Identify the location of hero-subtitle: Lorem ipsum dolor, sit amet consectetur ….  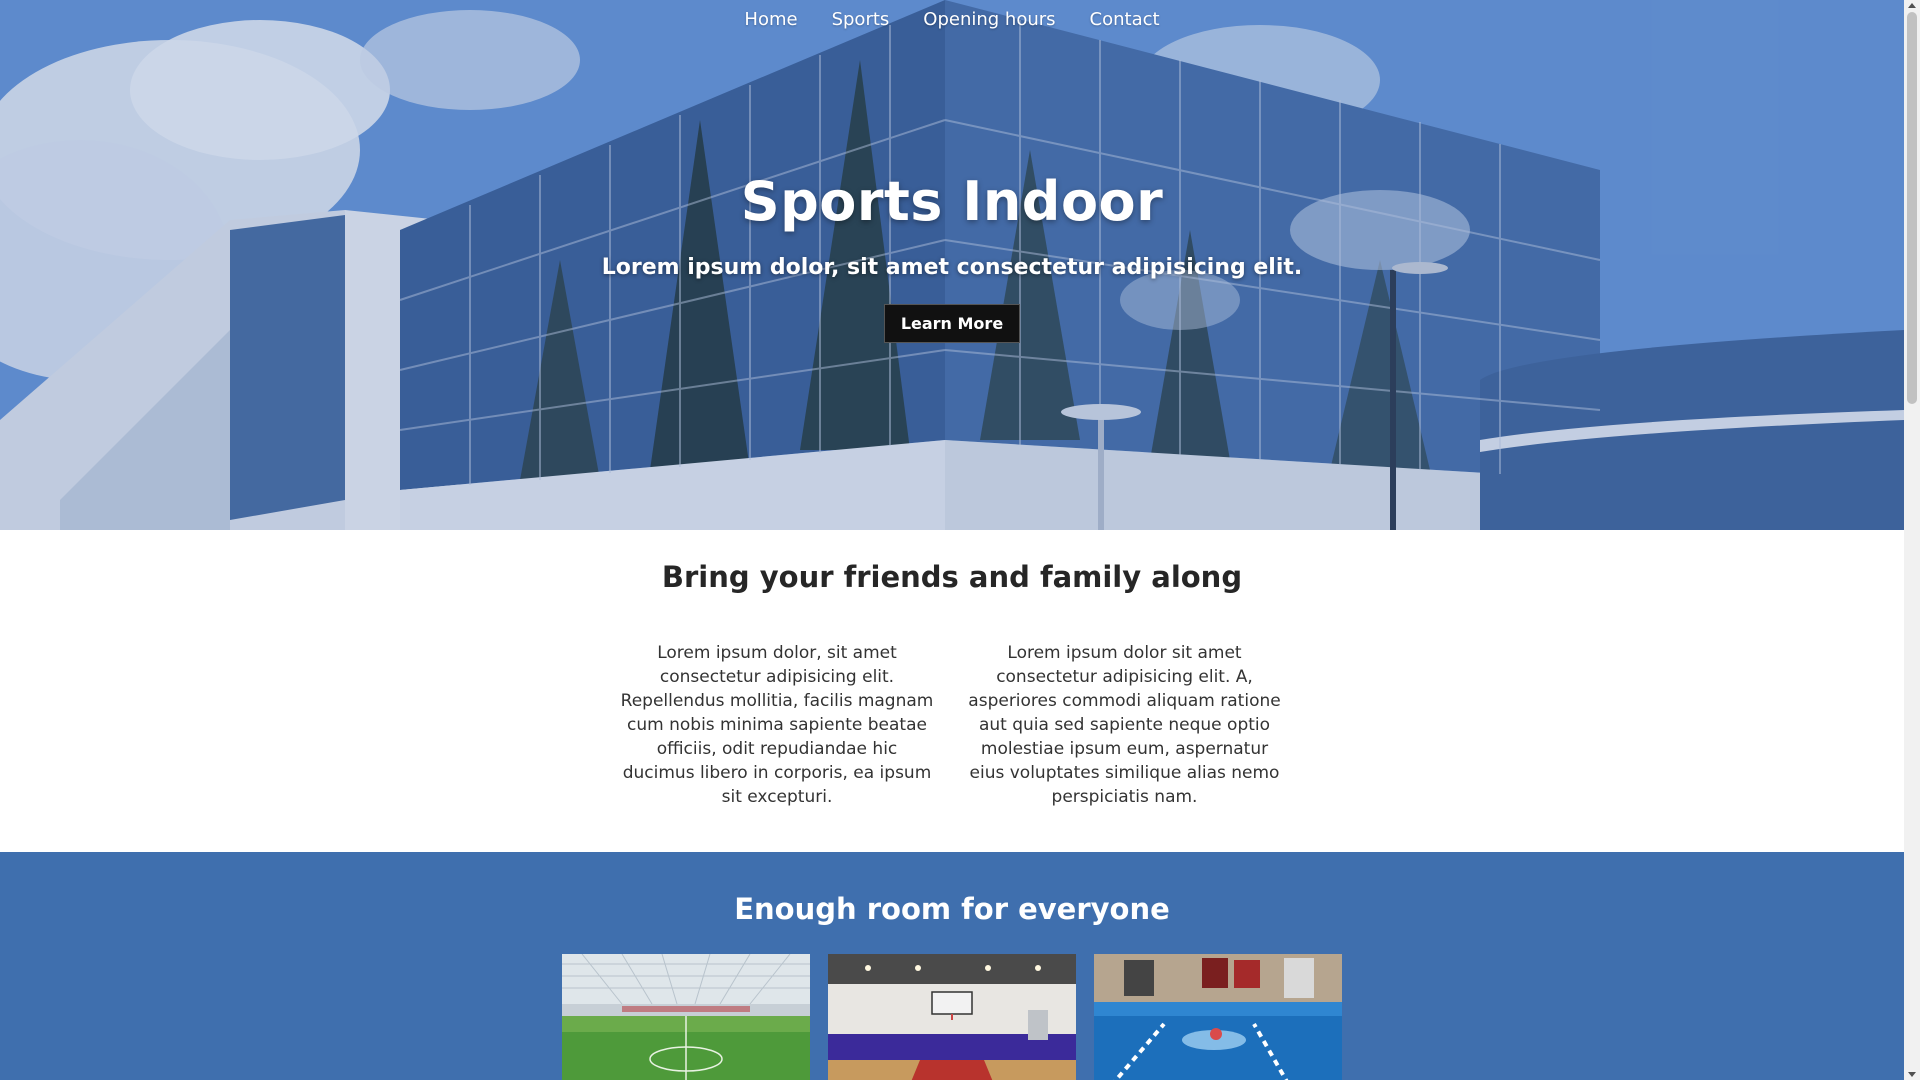
(952, 267).